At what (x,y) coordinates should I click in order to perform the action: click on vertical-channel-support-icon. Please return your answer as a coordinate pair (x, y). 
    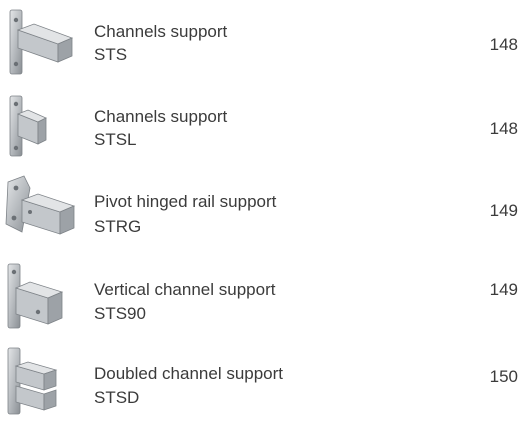
    Looking at the image, I should click on (38, 298).